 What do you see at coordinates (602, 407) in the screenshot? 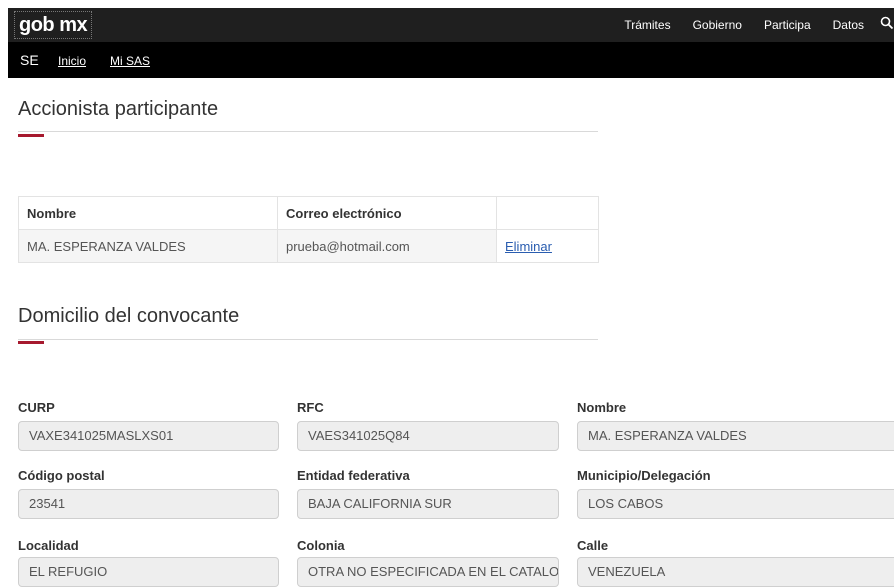
I see `nombre-label: Nombre` at bounding box center [602, 407].